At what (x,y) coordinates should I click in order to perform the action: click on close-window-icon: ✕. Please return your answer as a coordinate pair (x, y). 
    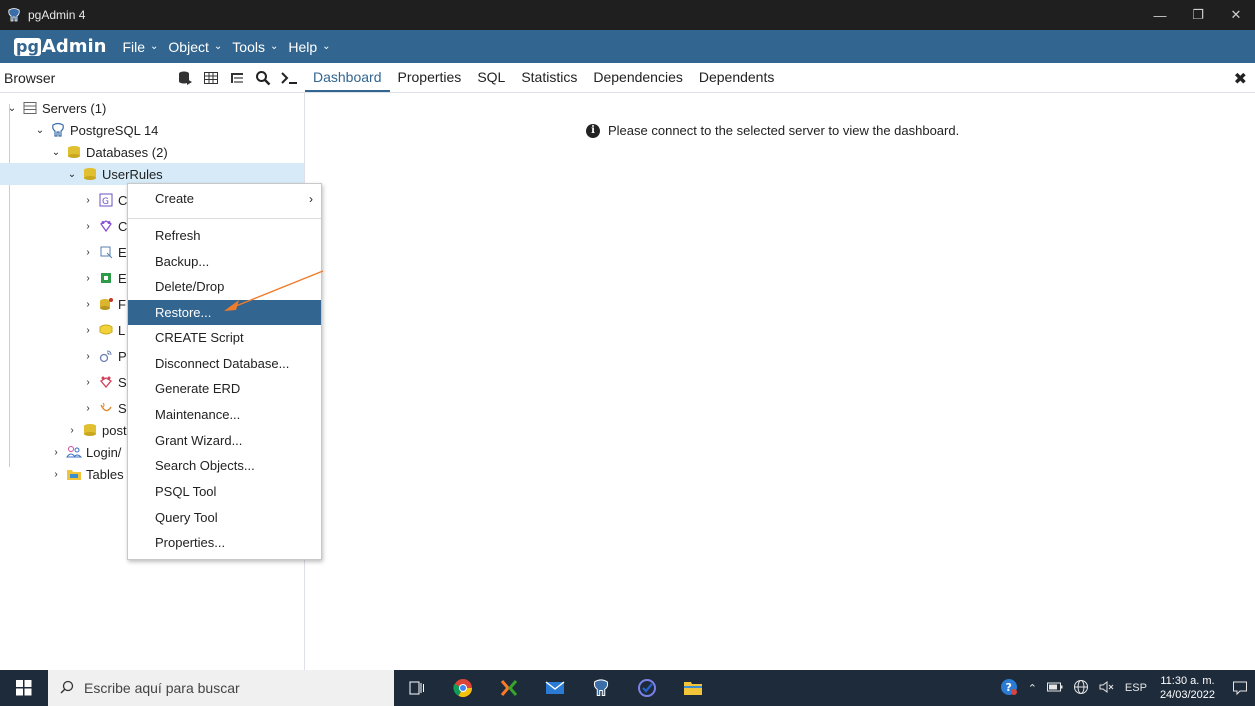
    Looking at the image, I should click on (1236, 15).